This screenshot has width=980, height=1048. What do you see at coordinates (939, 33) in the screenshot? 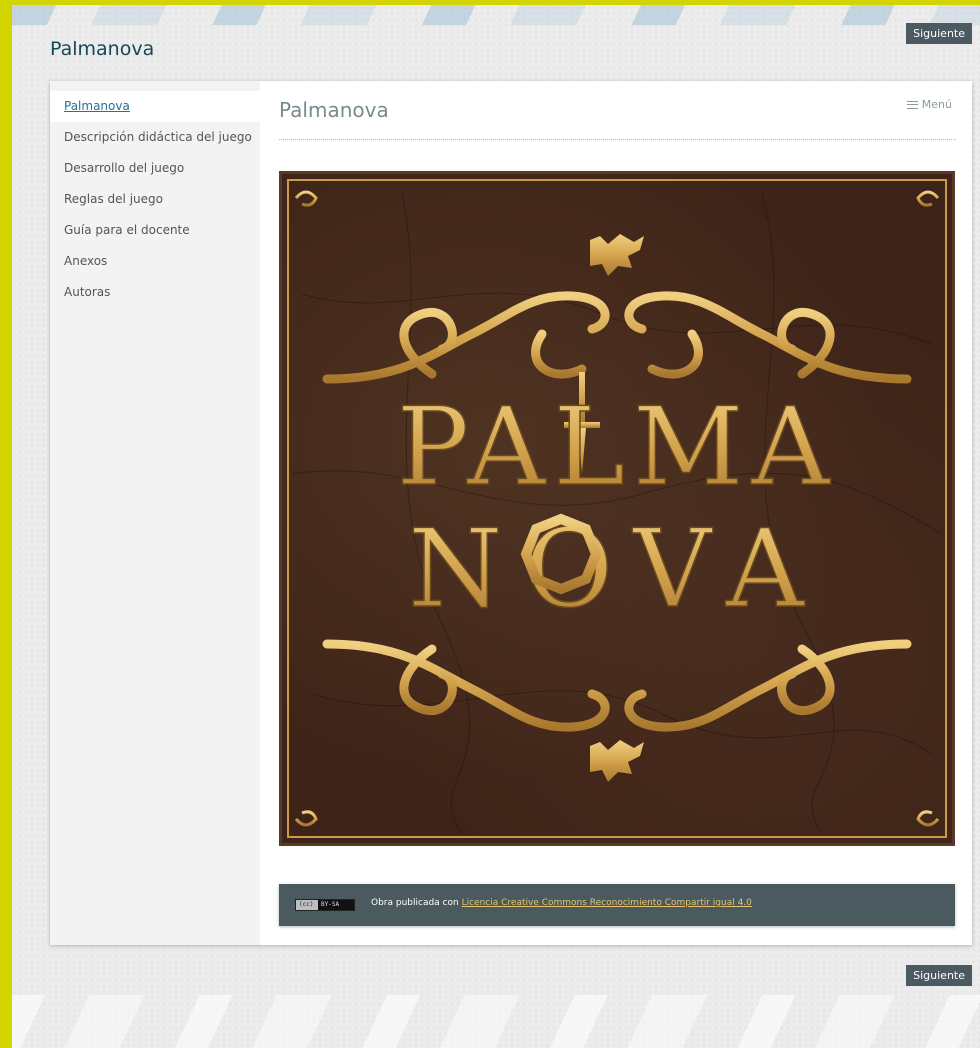
I see `next-button-top: Siguiente` at bounding box center [939, 33].